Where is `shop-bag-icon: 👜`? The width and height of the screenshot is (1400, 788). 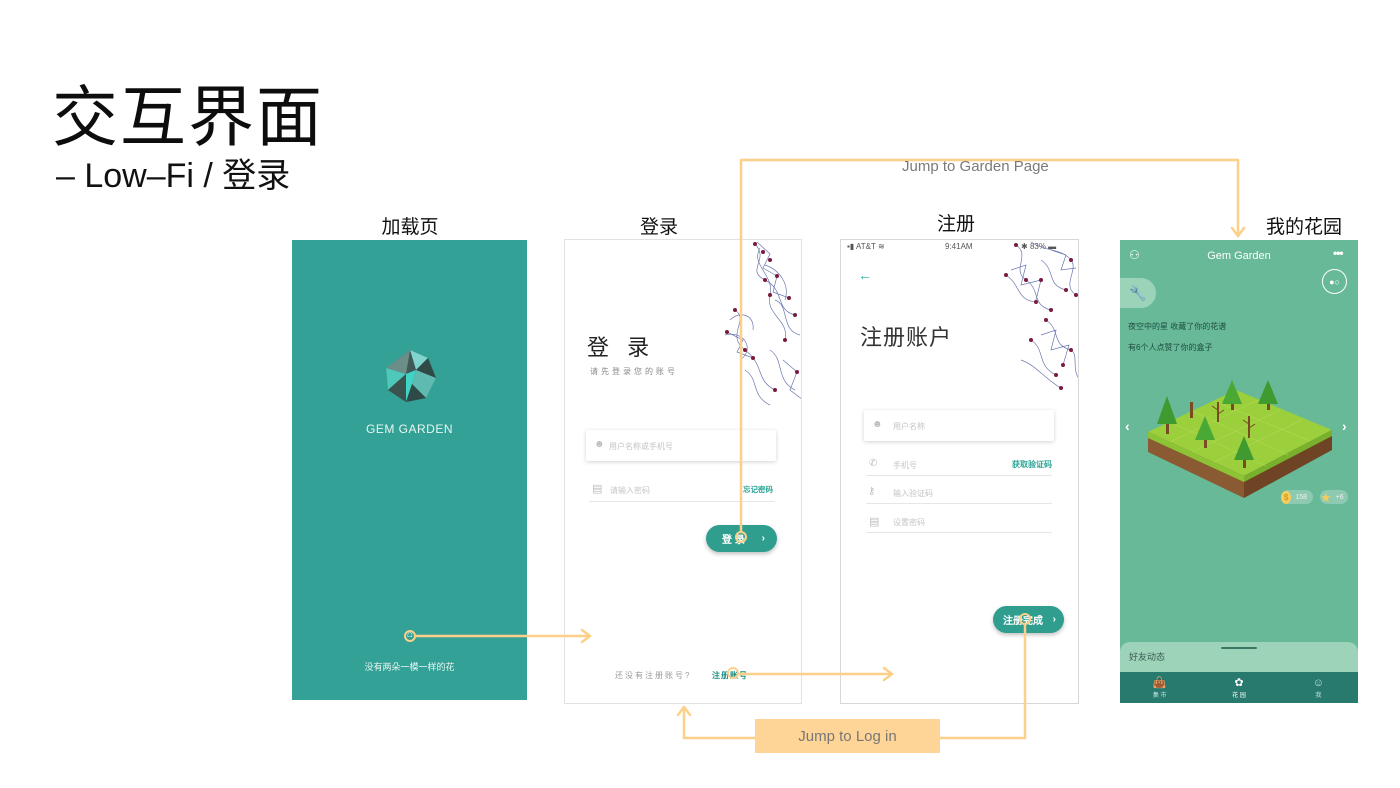
shop-bag-icon: 👜 is located at coordinates (1159, 683).